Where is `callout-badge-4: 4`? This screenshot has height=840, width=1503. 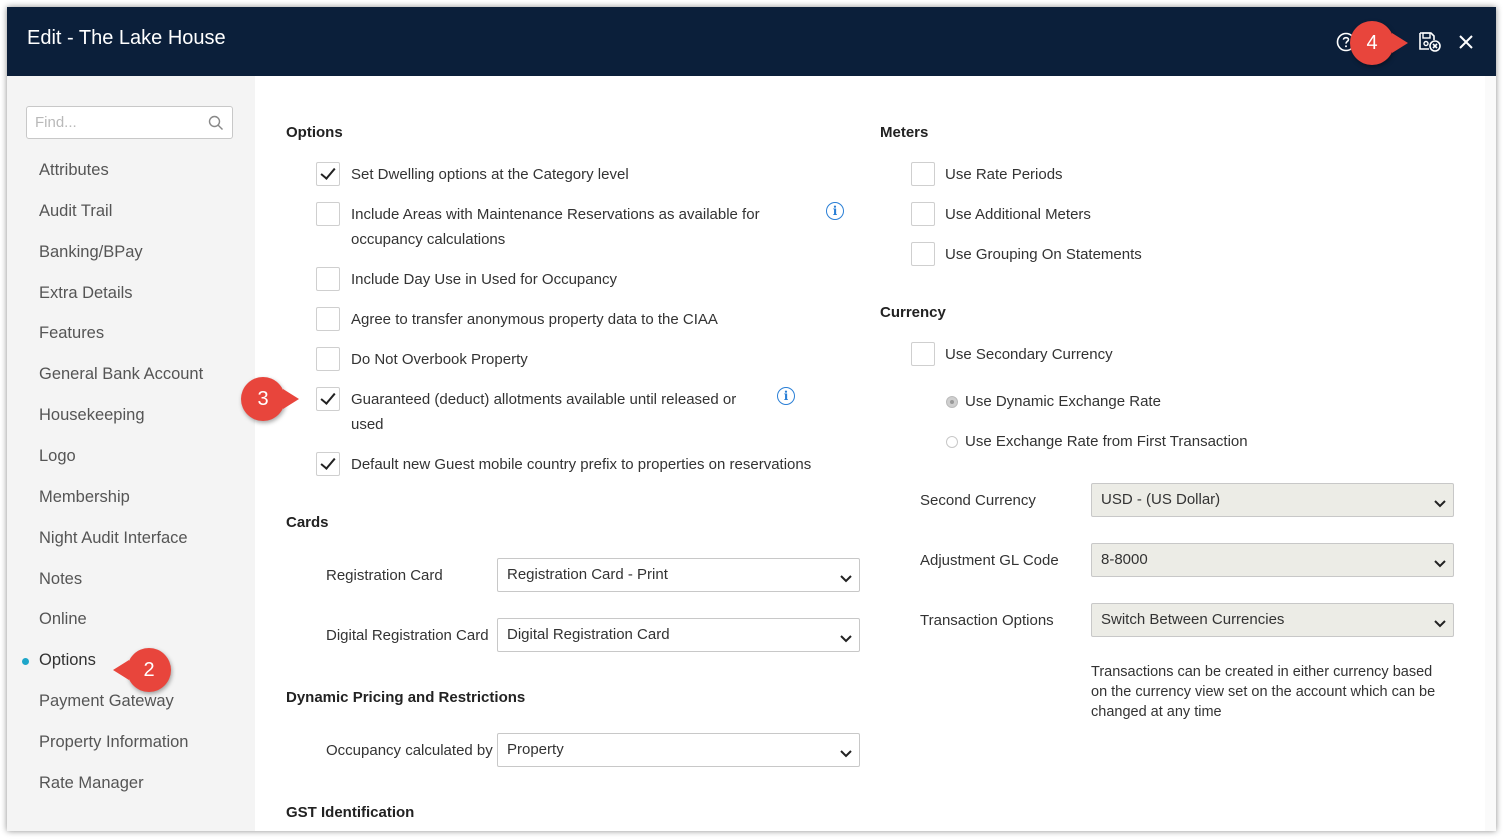
callout-badge-4: 4 is located at coordinates (1379, 43).